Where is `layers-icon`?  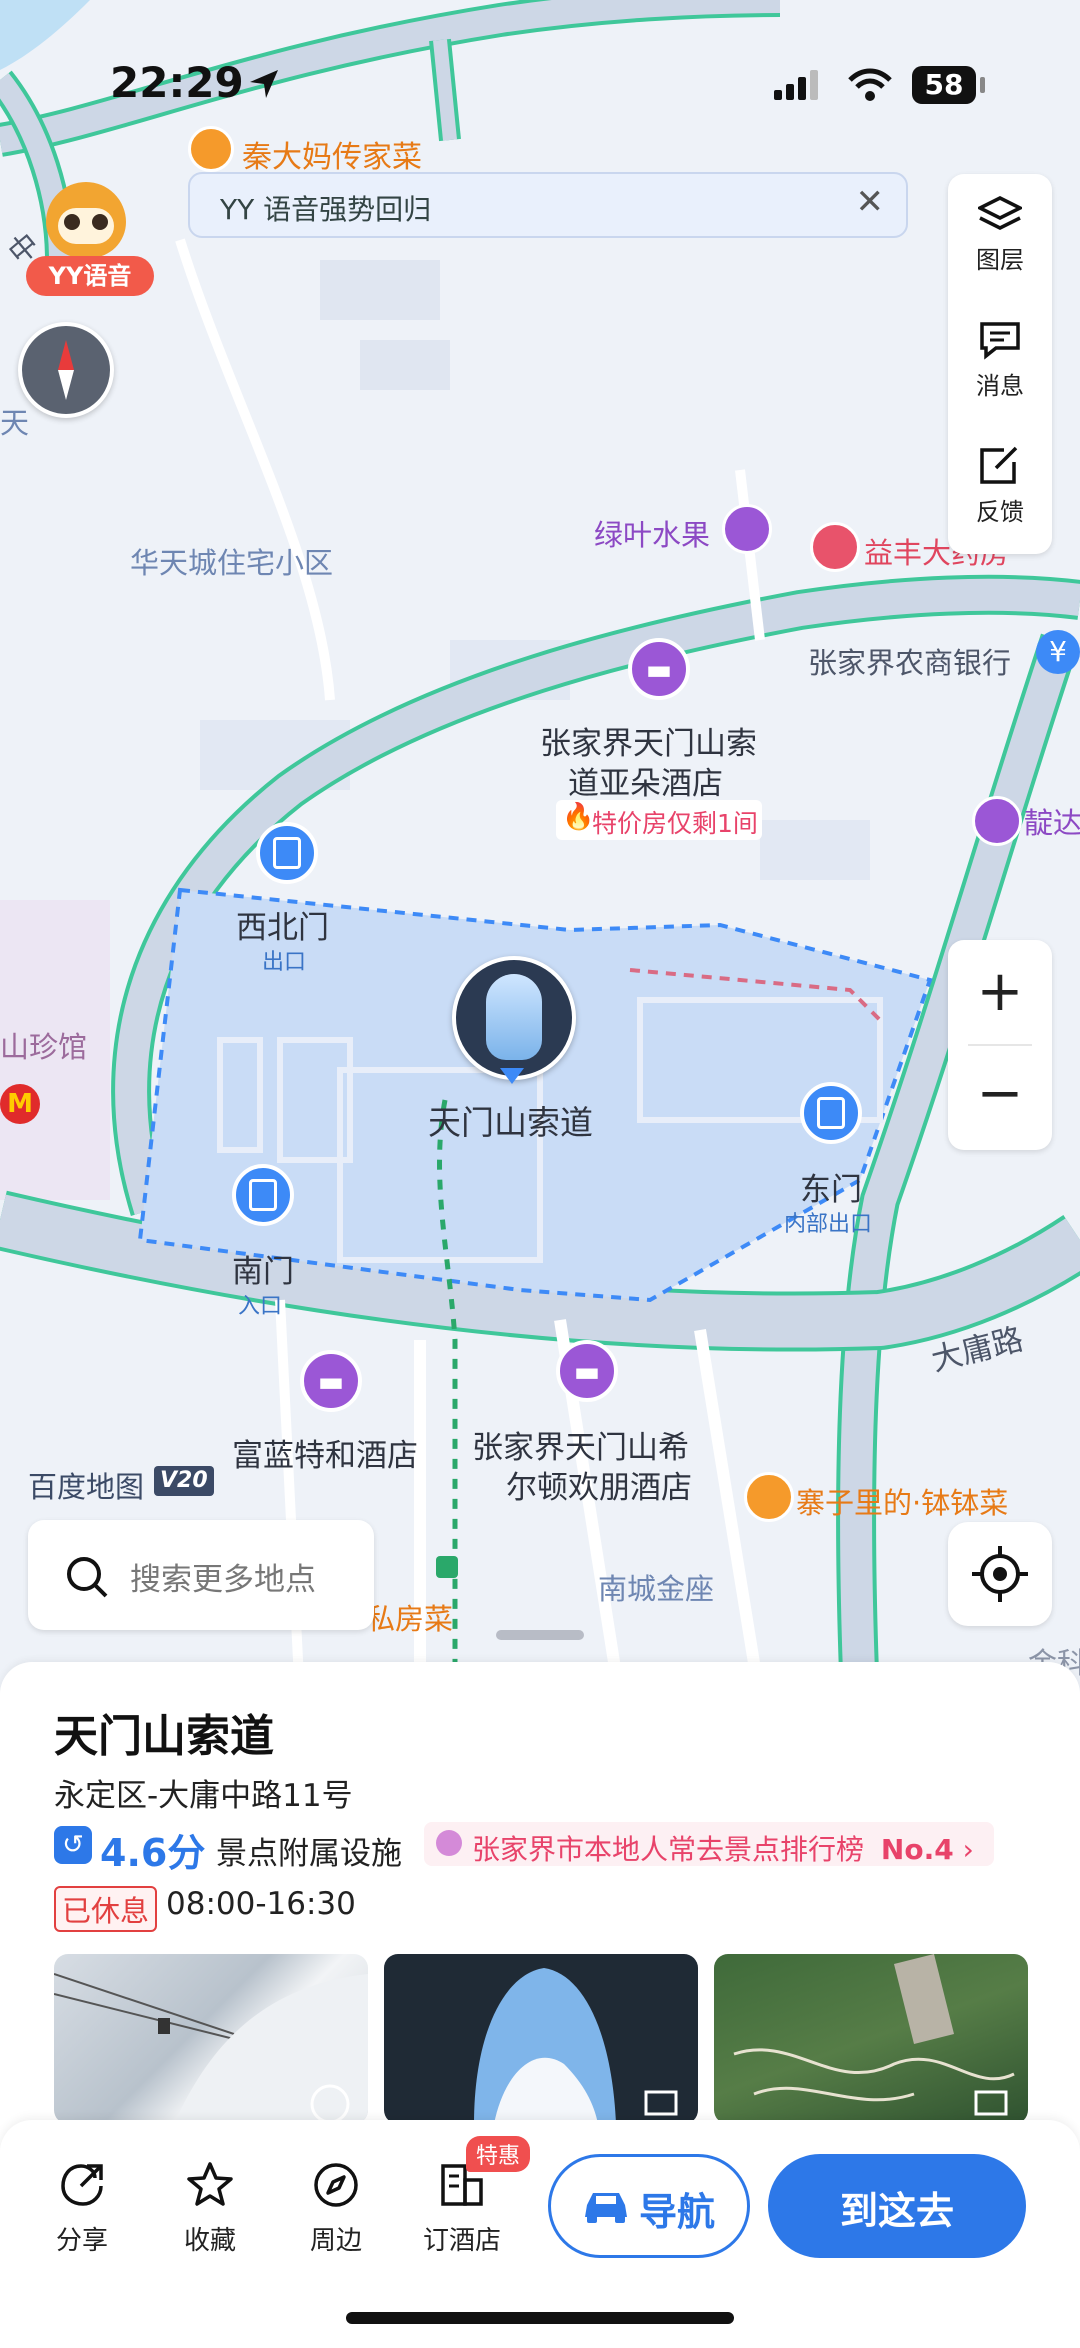
layers-icon is located at coordinates (1000, 213).